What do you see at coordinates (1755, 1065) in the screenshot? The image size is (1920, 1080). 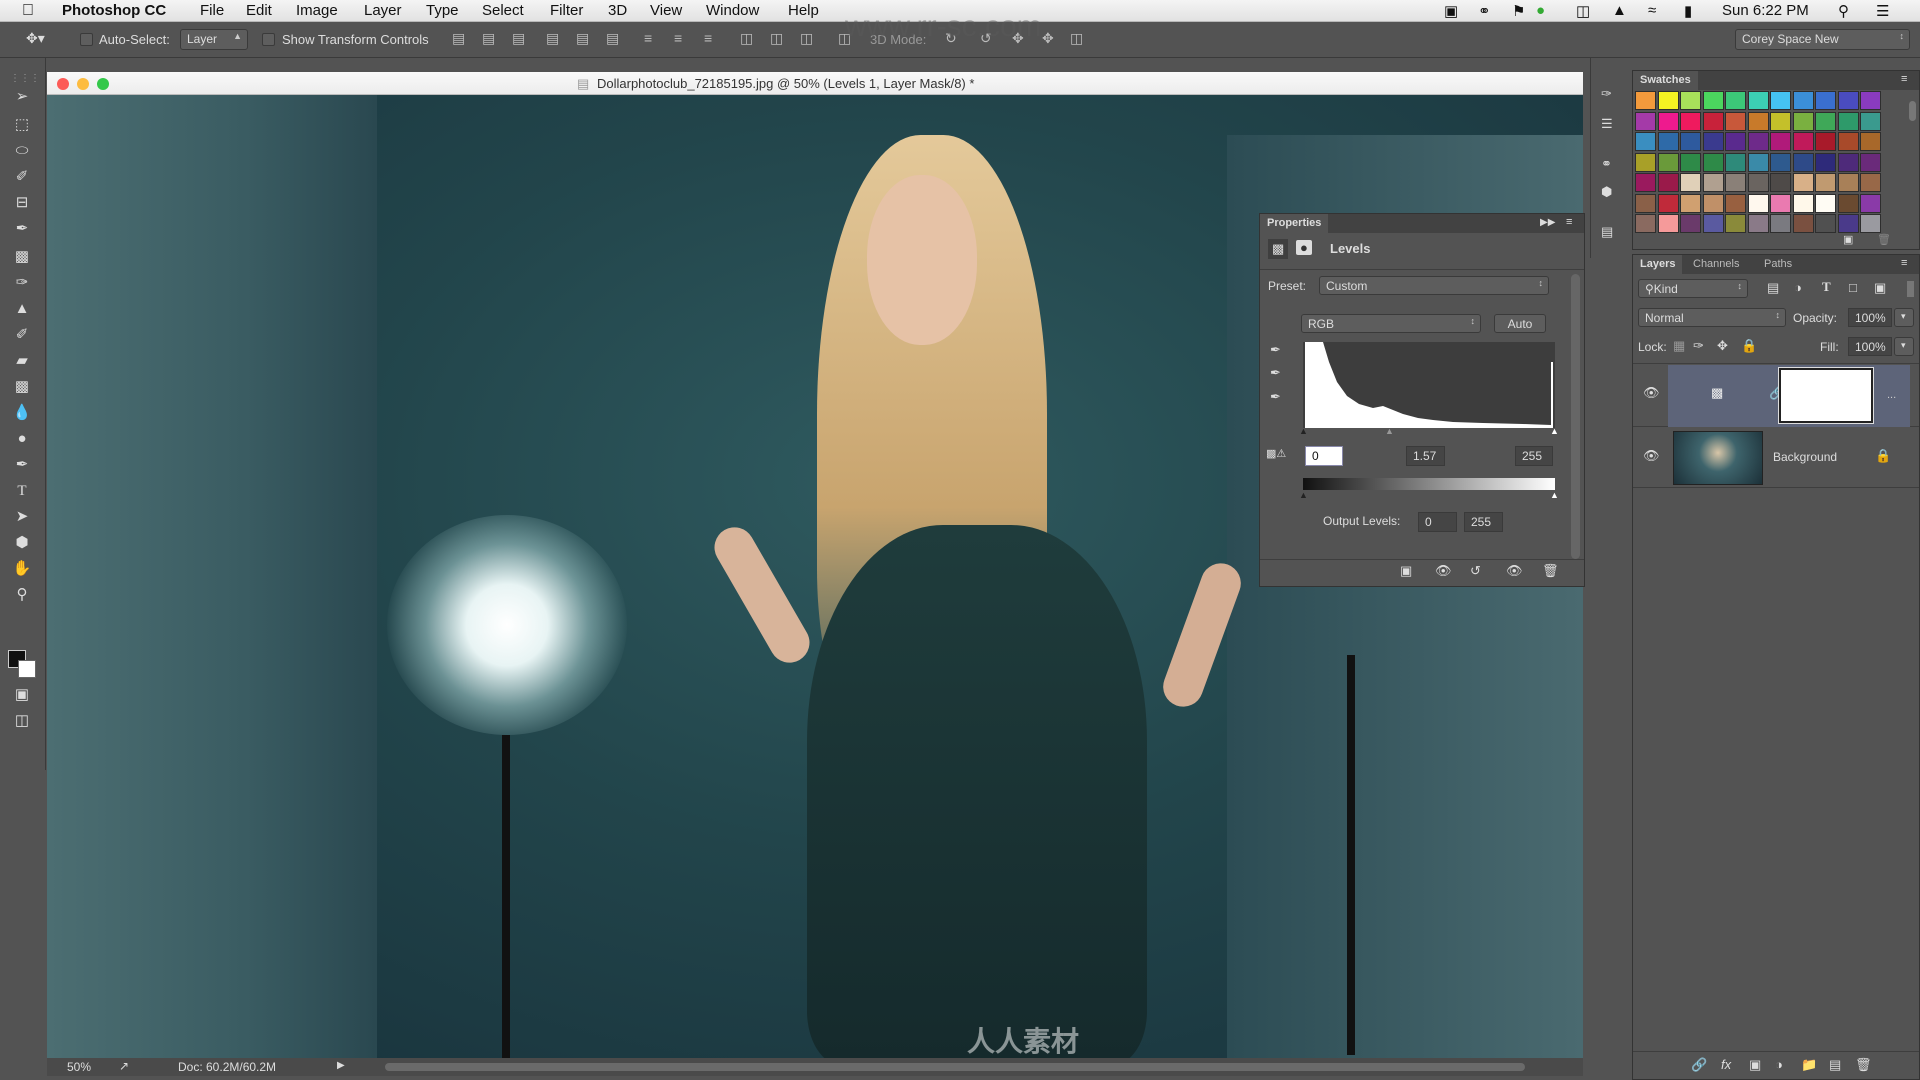 I see `add-mask-icon: ▣` at bounding box center [1755, 1065].